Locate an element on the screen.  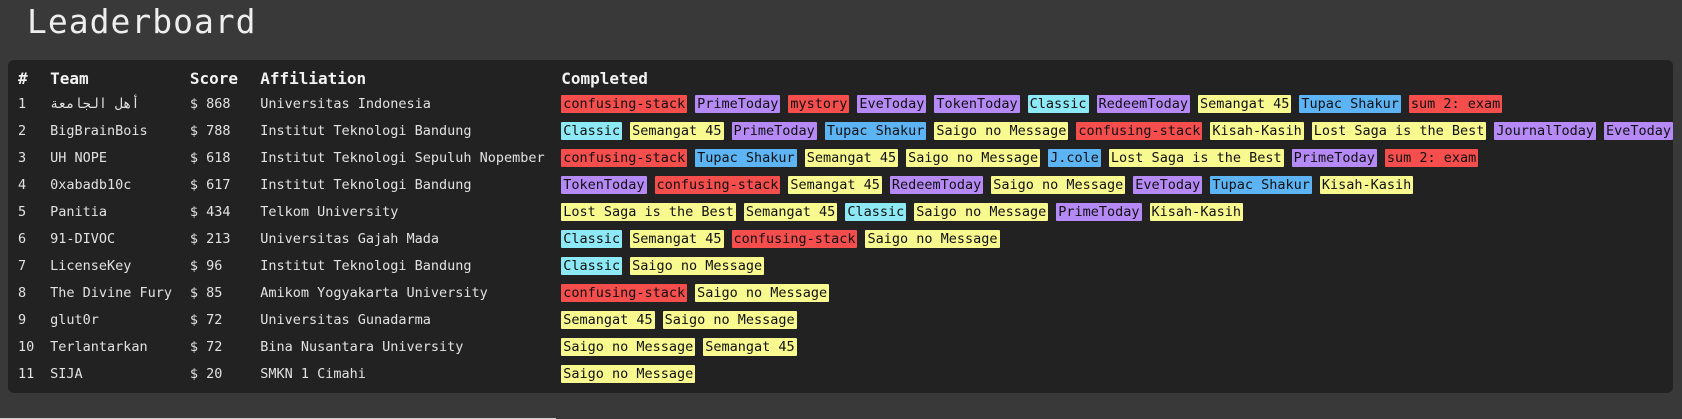
team-cell: أهل الجامعة is located at coordinates (120, 103).